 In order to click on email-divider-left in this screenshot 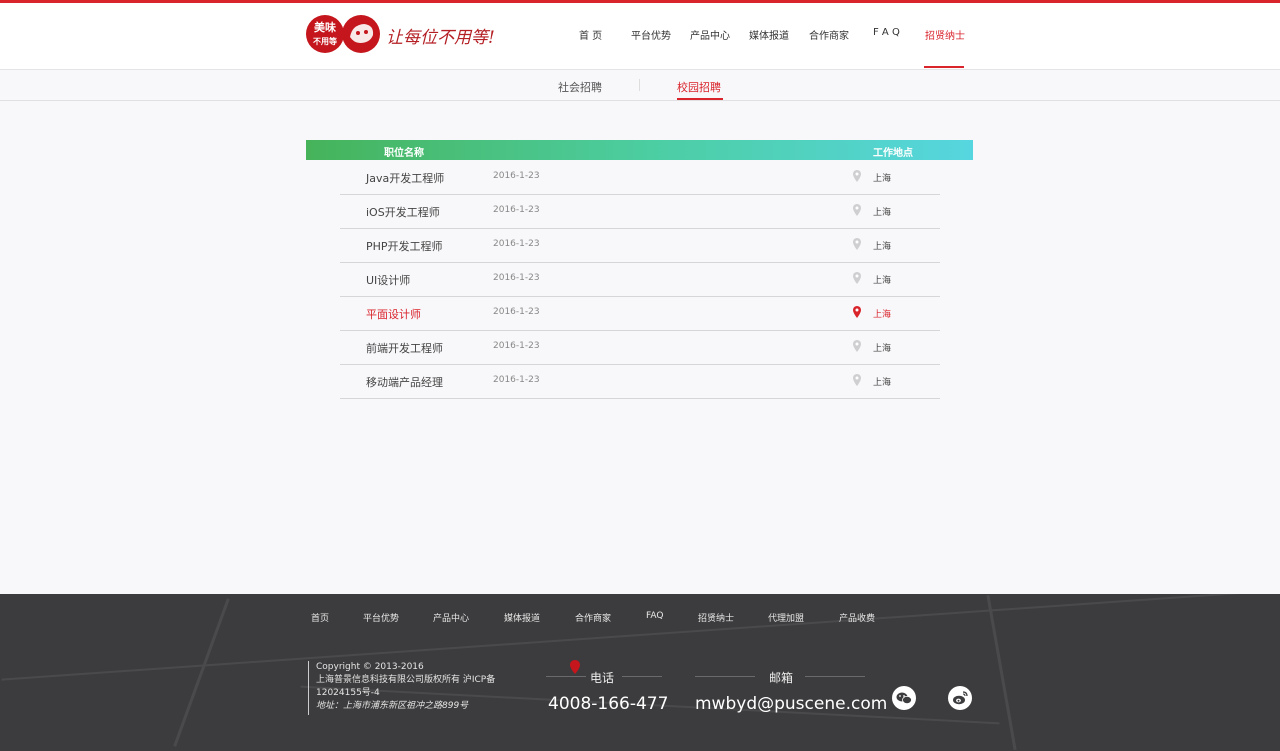, I will do `click(725, 676)`.